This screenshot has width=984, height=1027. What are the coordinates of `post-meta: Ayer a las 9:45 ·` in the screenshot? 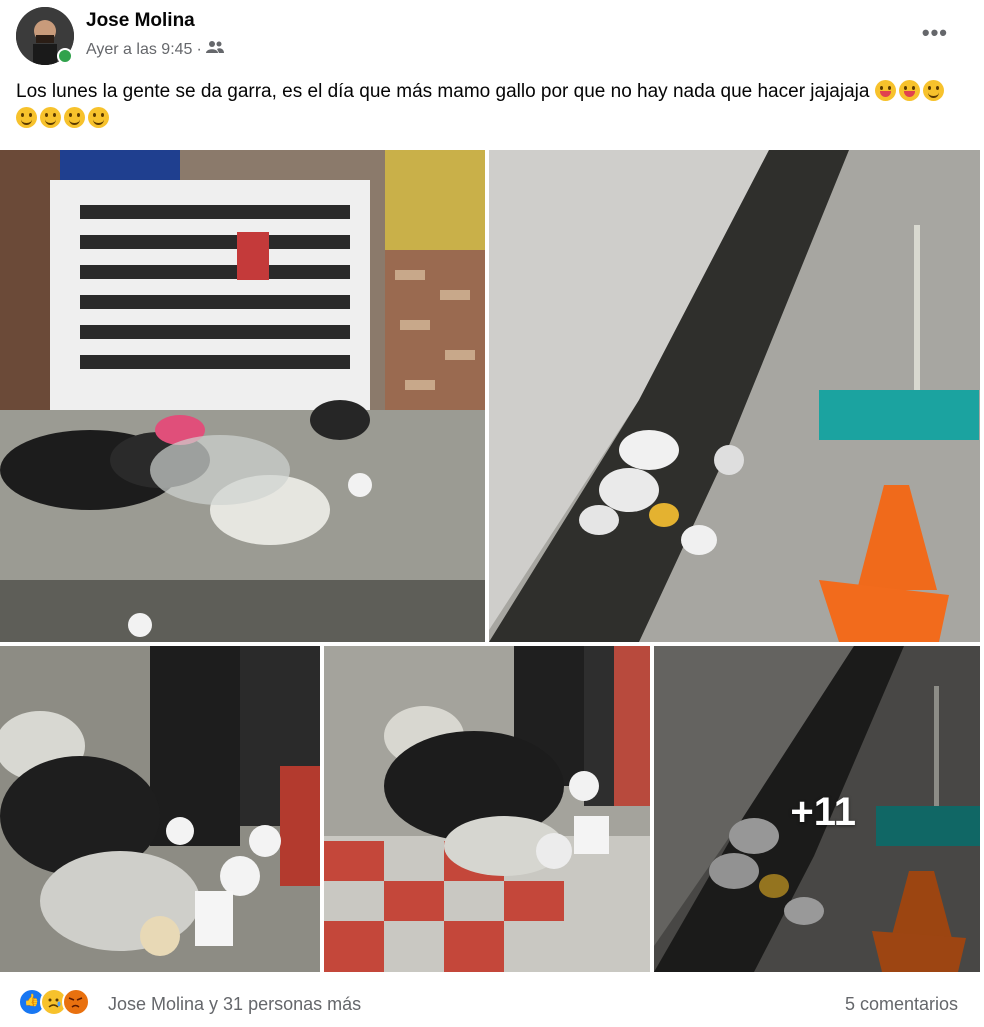 It's located at (155, 49).